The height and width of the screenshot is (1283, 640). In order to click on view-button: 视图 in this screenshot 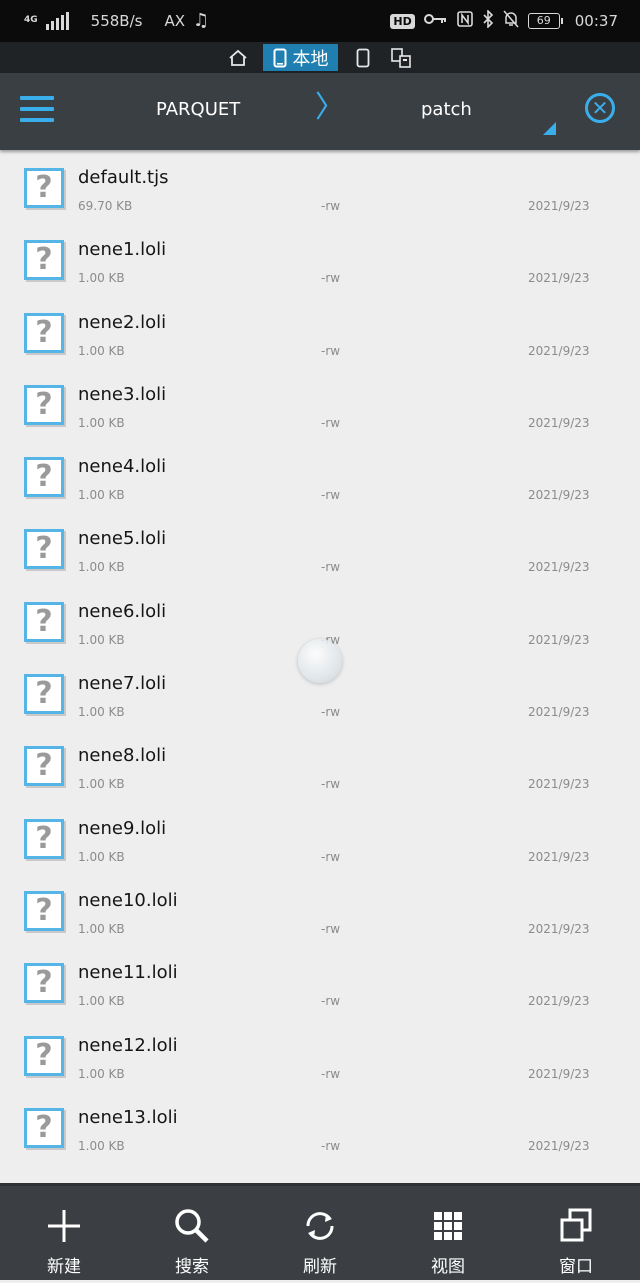, I will do `click(448, 1234)`.